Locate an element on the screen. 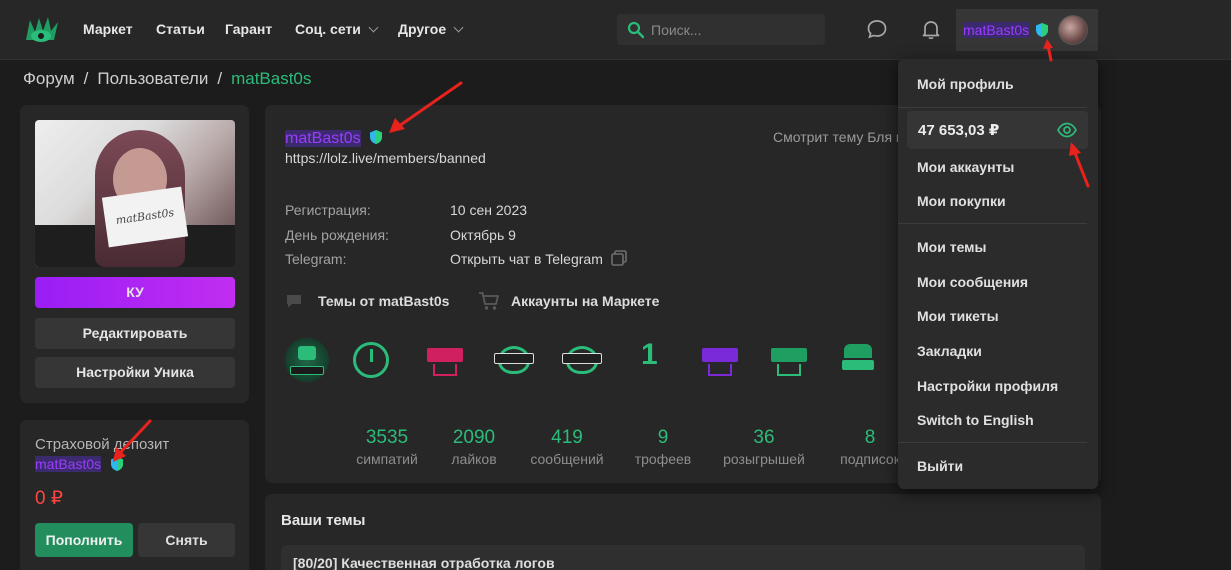 This screenshot has height=570, width=1231. trophy-2500-icon is located at coordinates (514, 360).